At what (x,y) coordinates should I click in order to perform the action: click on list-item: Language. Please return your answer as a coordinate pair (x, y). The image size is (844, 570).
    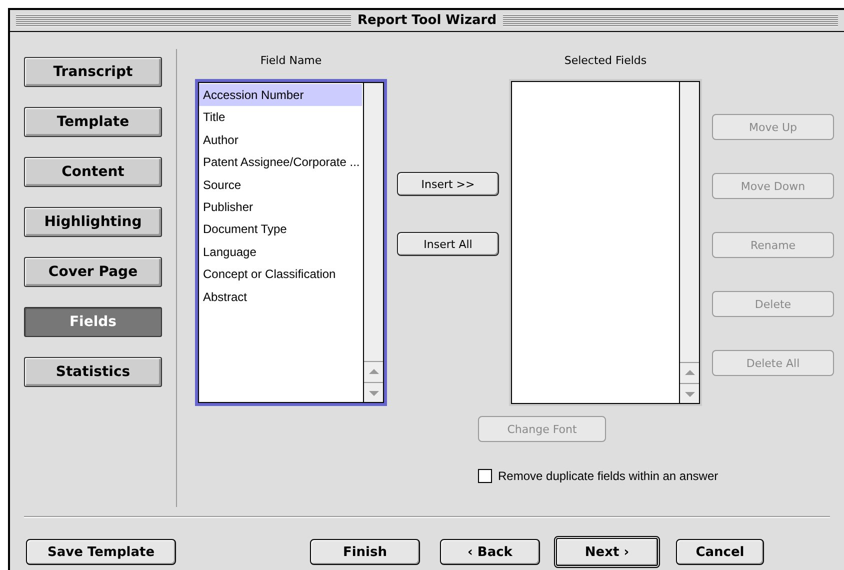
    Looking at the image, I should click on (280, 252).